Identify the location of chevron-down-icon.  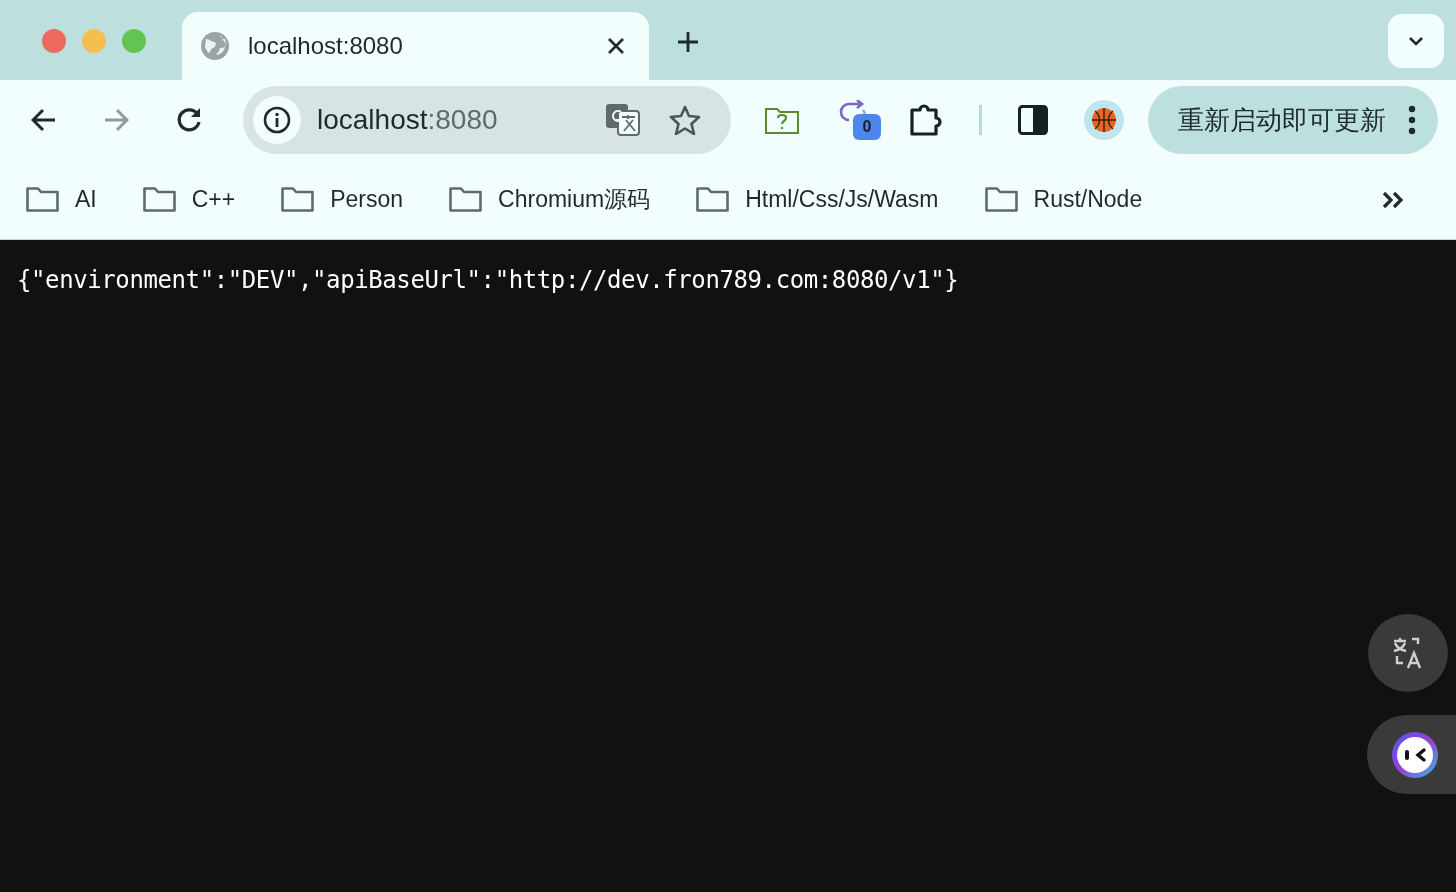
(1416, 41).